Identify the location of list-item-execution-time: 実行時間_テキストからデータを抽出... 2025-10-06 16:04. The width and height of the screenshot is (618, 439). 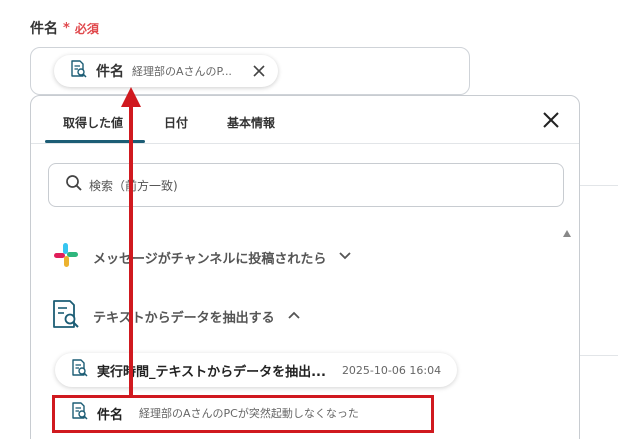
(256, 370).